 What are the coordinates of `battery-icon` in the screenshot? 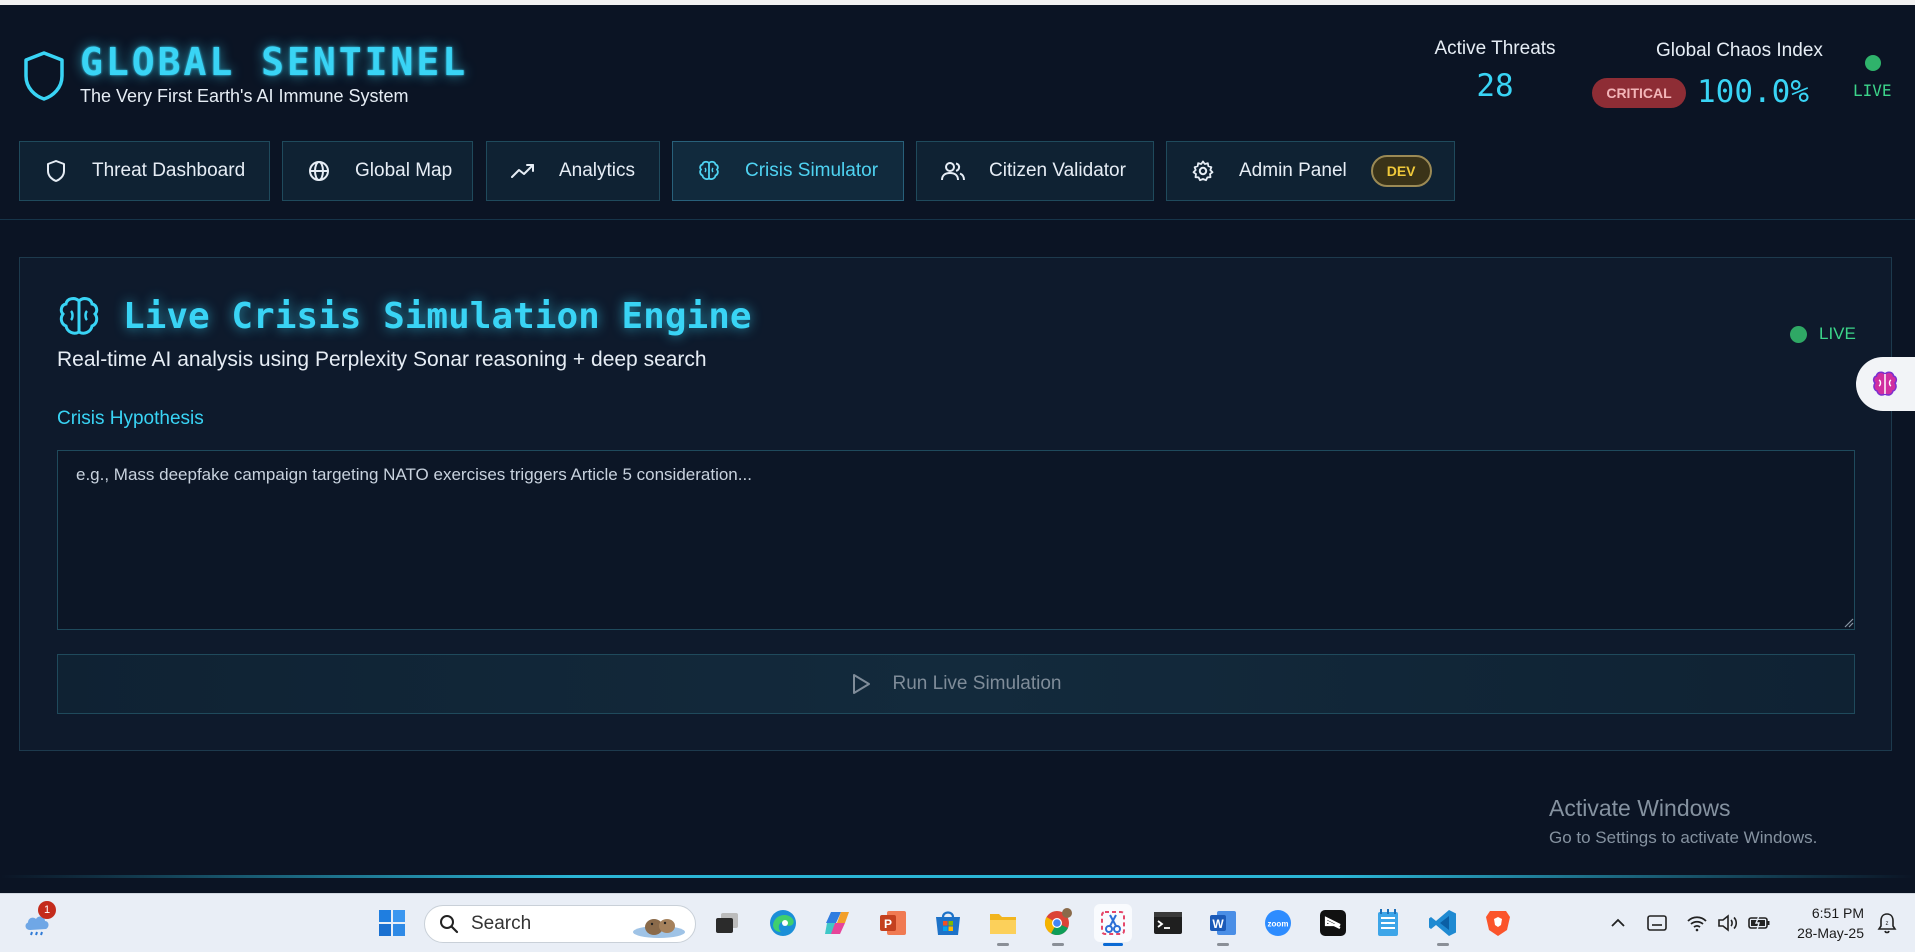 It's located at (1759, 923).